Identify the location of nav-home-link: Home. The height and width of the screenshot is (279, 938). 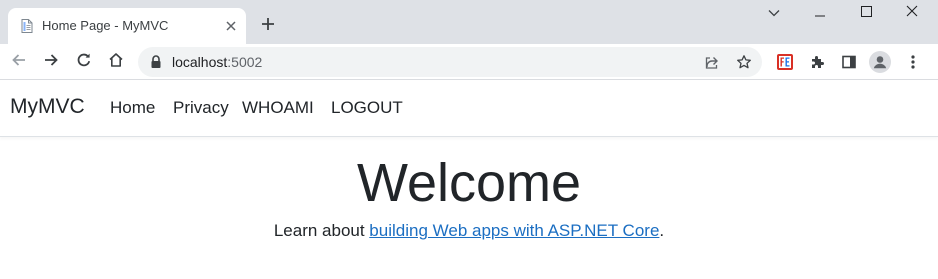
(132, 108).